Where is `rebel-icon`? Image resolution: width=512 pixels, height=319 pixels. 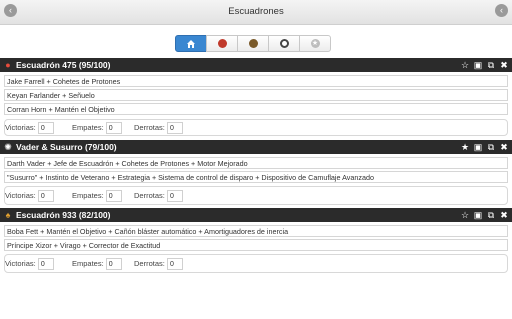
rebel-icon is located at coordinates (222, 43).